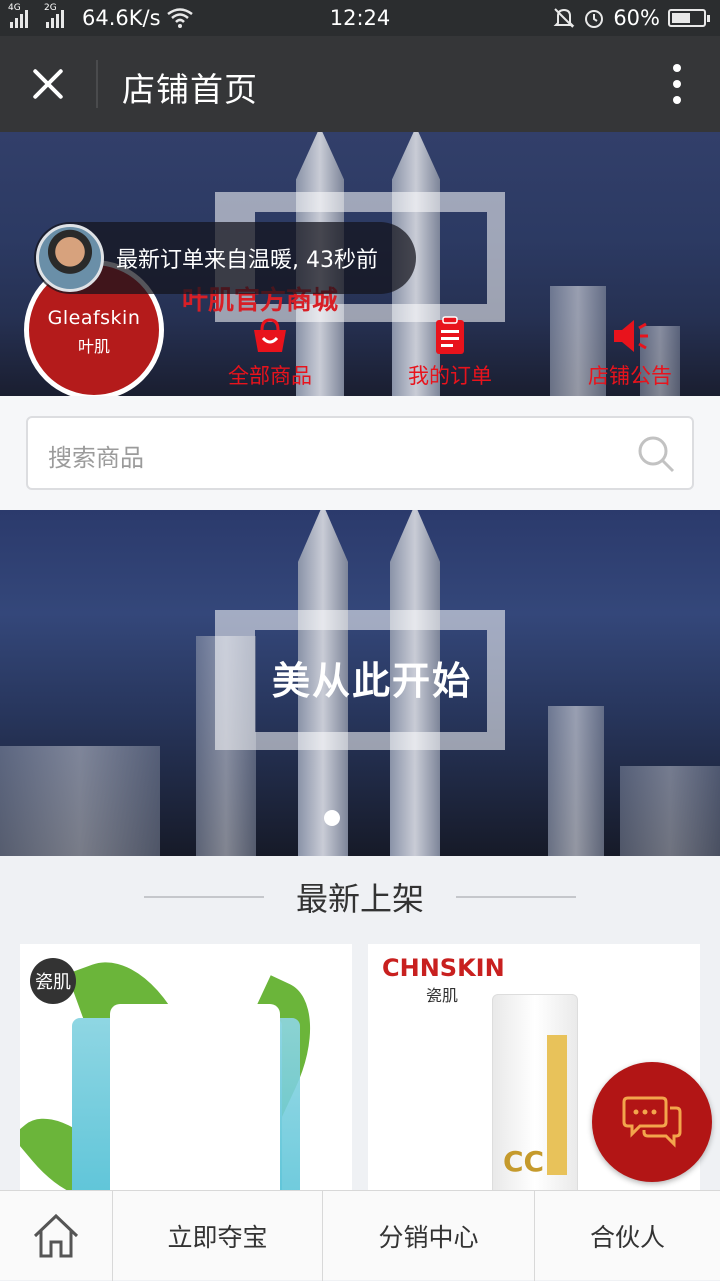  Describe the element at coordinates (450, 376) in the screenshot. I see `nav-label: 我的订单` at that location.